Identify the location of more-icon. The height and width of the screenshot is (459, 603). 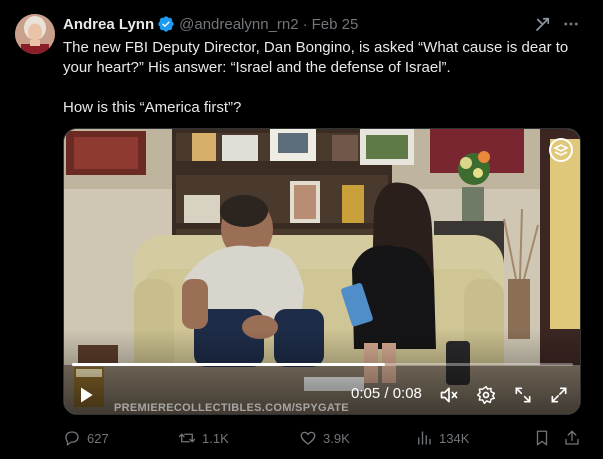
(571, 24).